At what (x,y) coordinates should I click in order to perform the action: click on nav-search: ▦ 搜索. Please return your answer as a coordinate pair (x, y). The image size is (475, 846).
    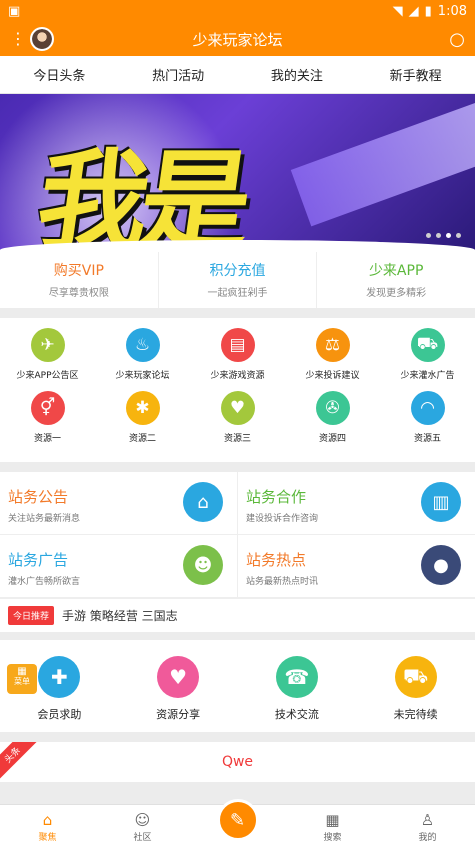
    Looking at the image, I should click on (332, 829).